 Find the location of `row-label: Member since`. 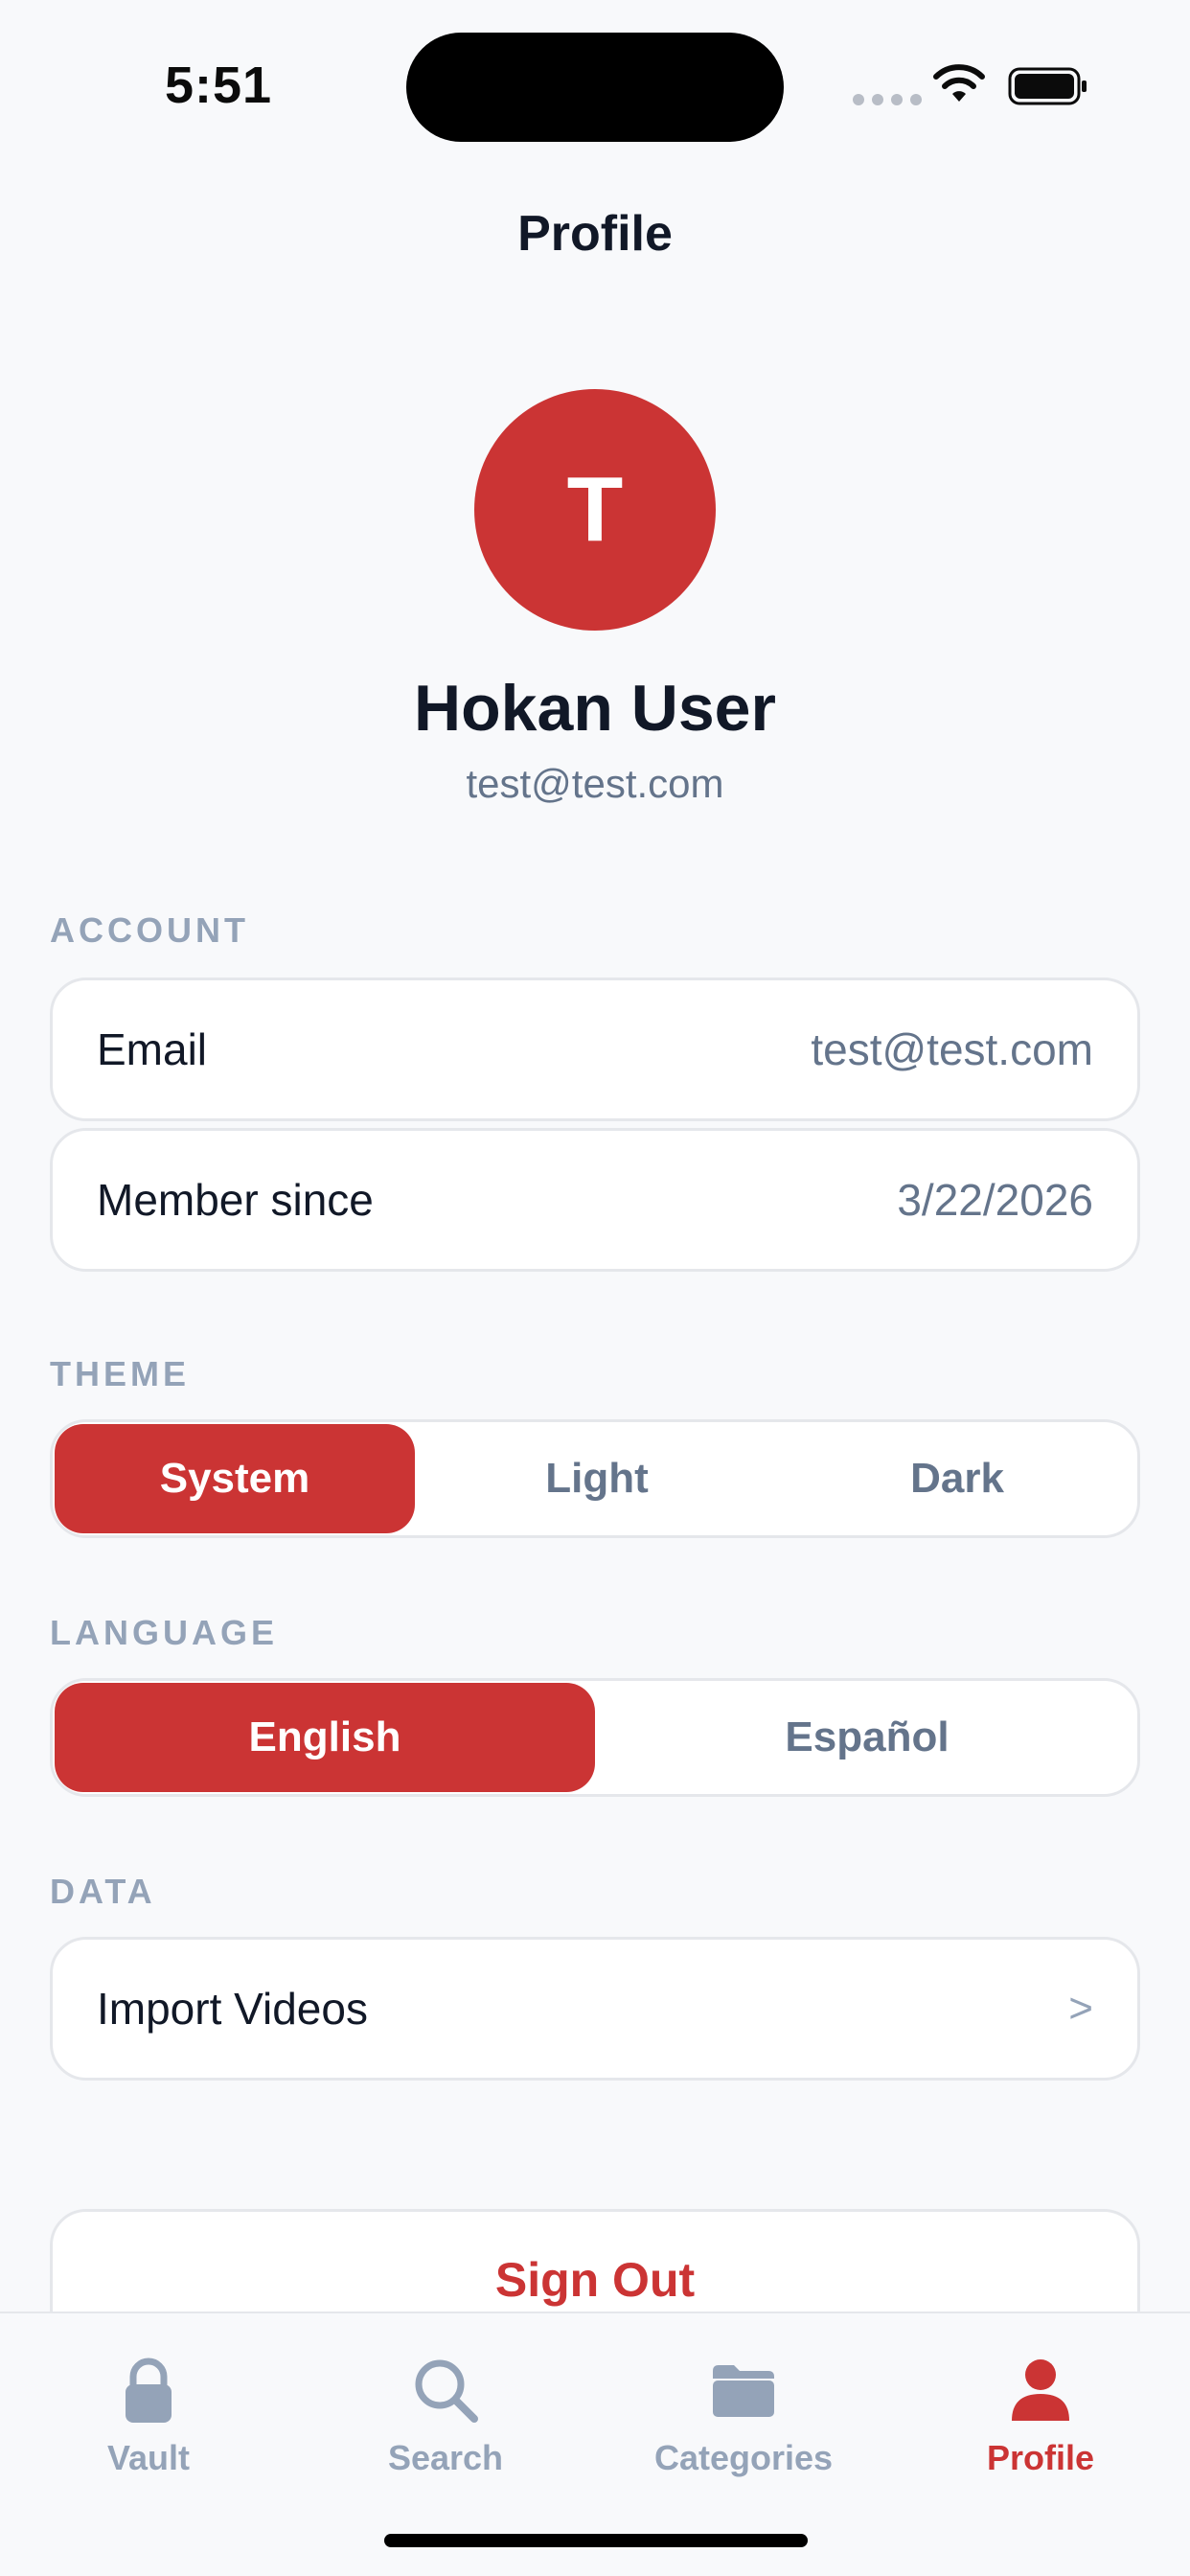

row-label: Member since is located at coordinates (236, 1200).